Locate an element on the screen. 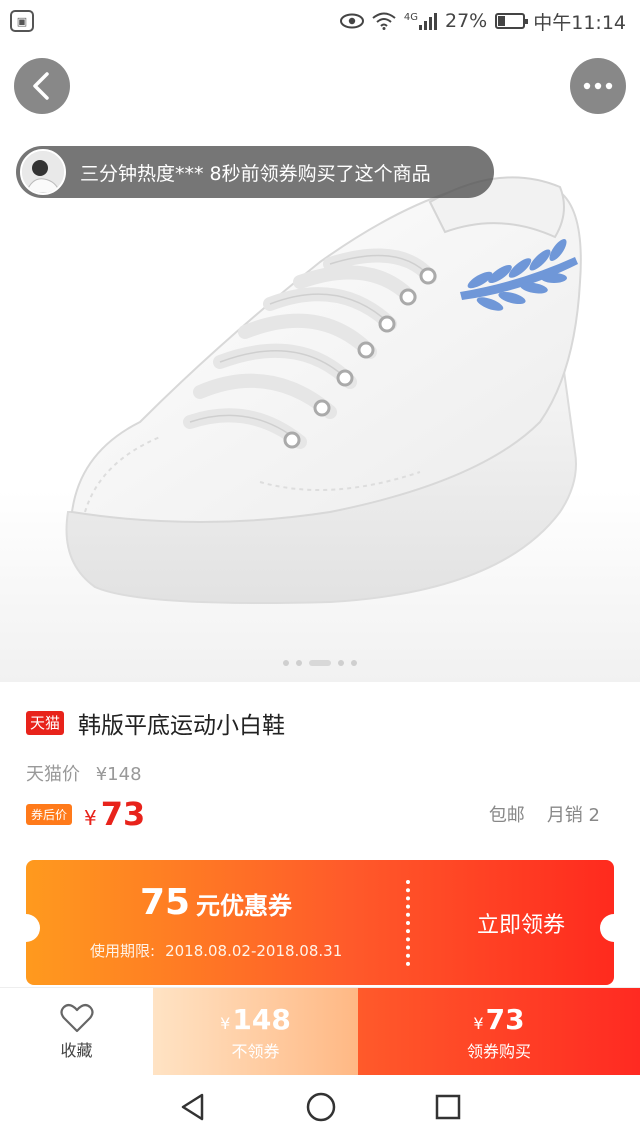 The width and height of the screenshot is (640, 1138). more-dots-icon is located at coordinates (598, 86).